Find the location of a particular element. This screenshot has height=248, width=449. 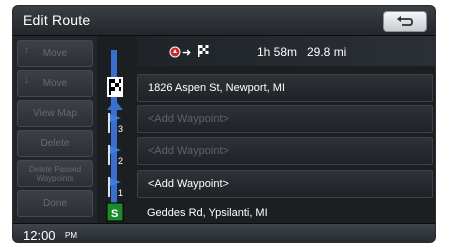

waypoint-3-icon: 3 is located at coordinates (115, 123).